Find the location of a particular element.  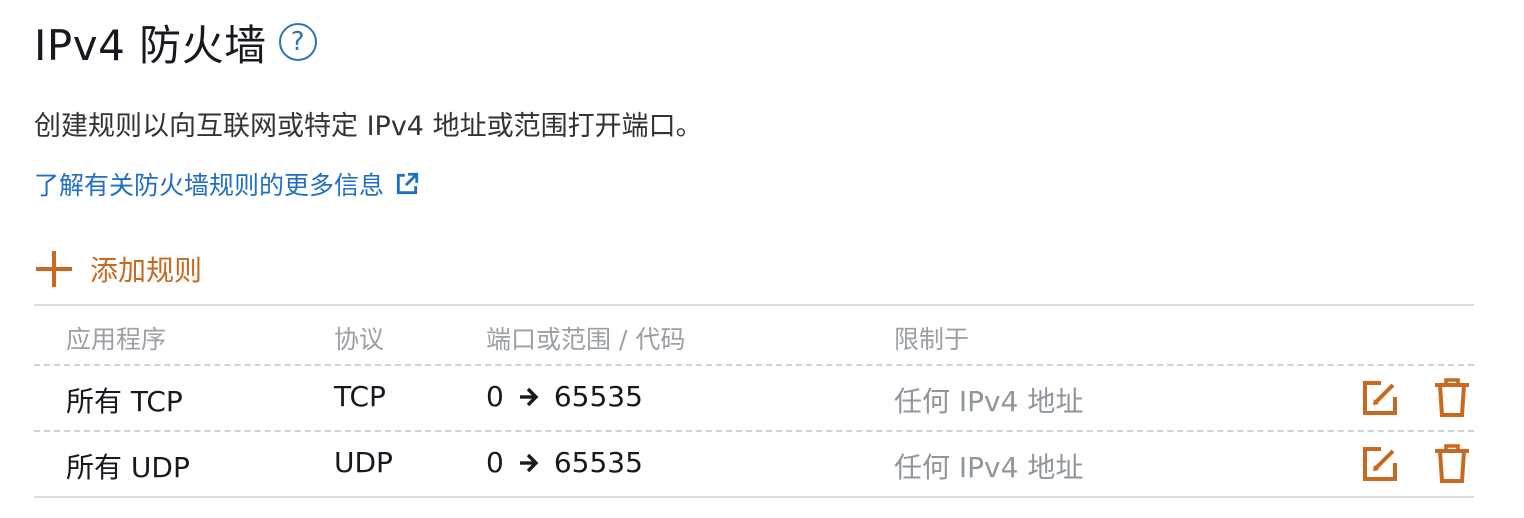

page-title: IPv4 防火墙 is located at coordinates (150, 45).